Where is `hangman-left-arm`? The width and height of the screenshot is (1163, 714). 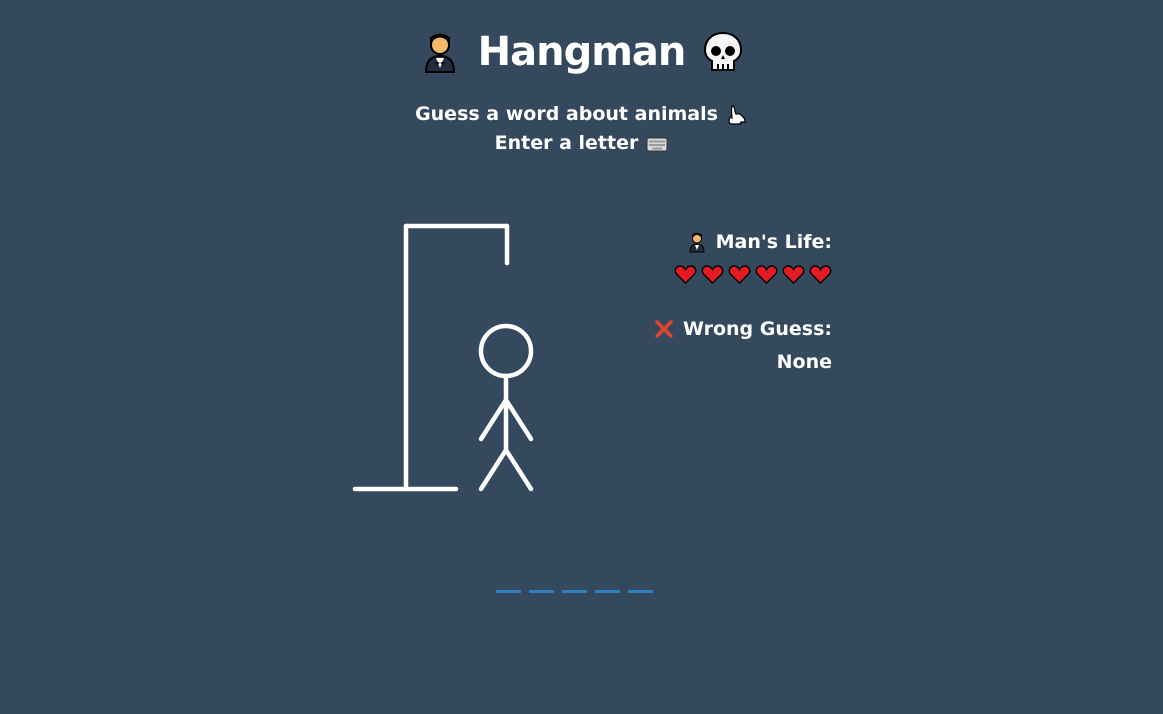 hangman-left-arm is located at coordinates (493, 419).